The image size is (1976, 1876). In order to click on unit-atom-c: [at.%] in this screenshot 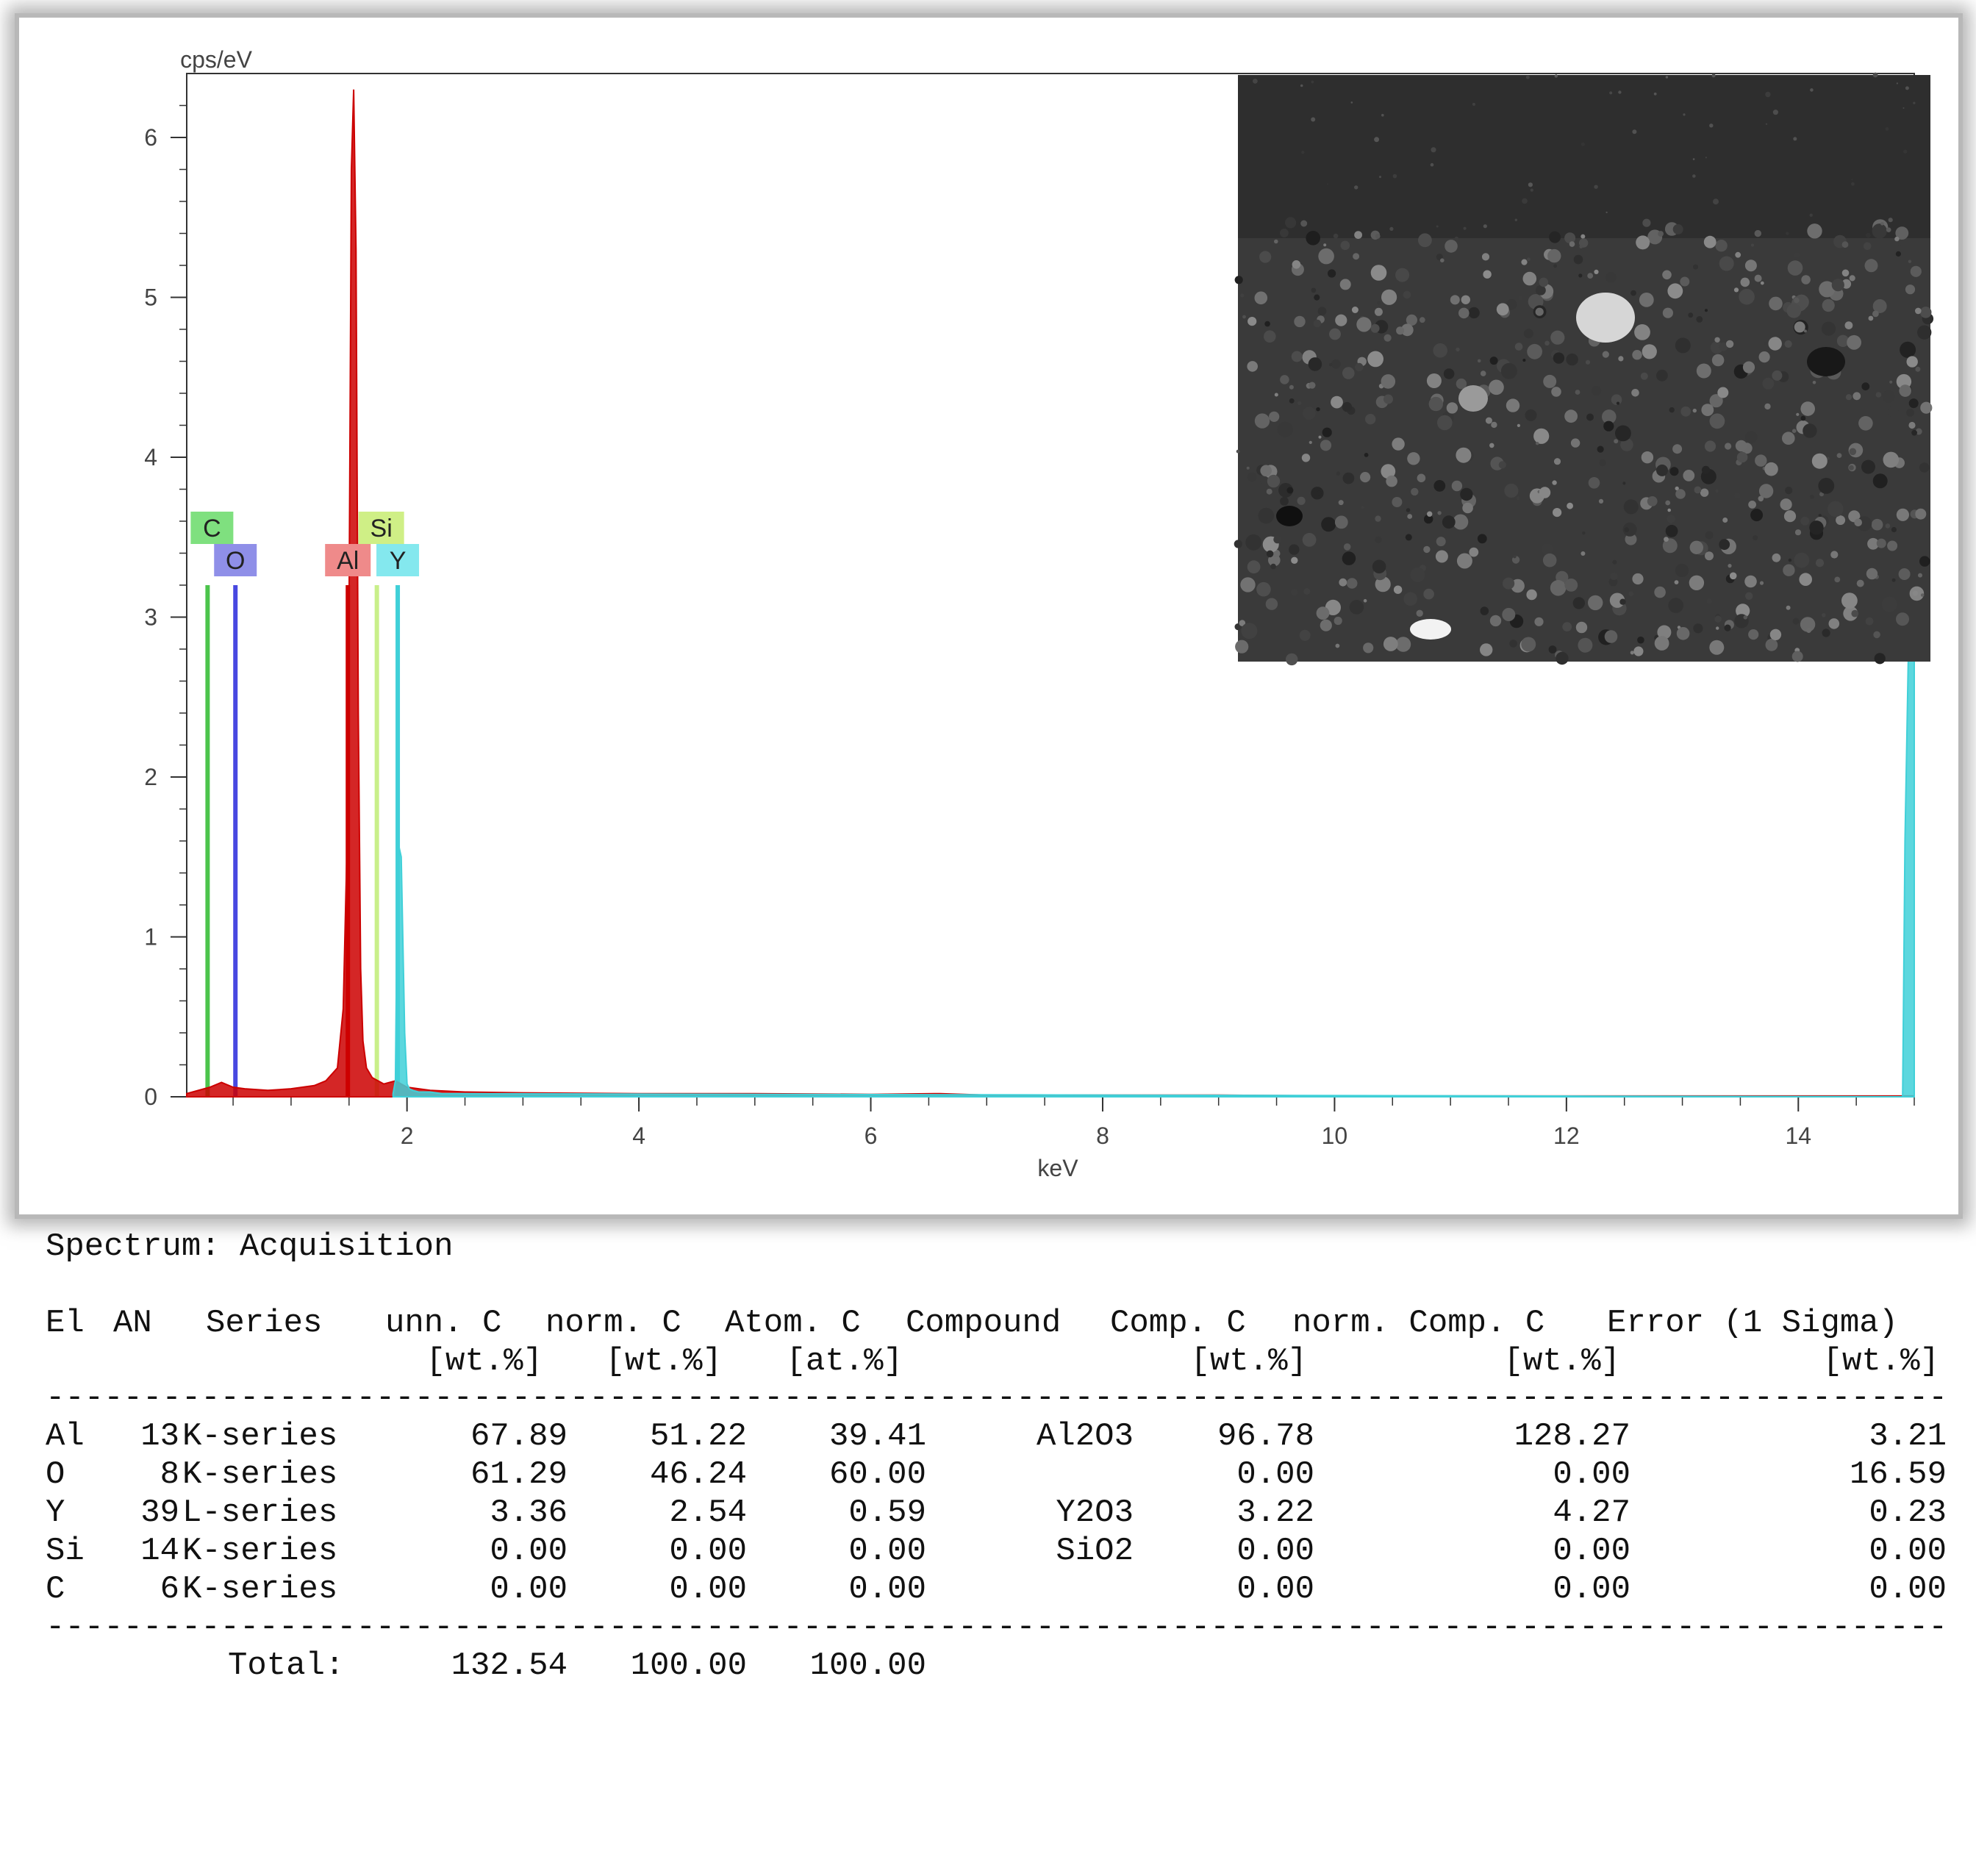, I will do `click(845, 1361)`.